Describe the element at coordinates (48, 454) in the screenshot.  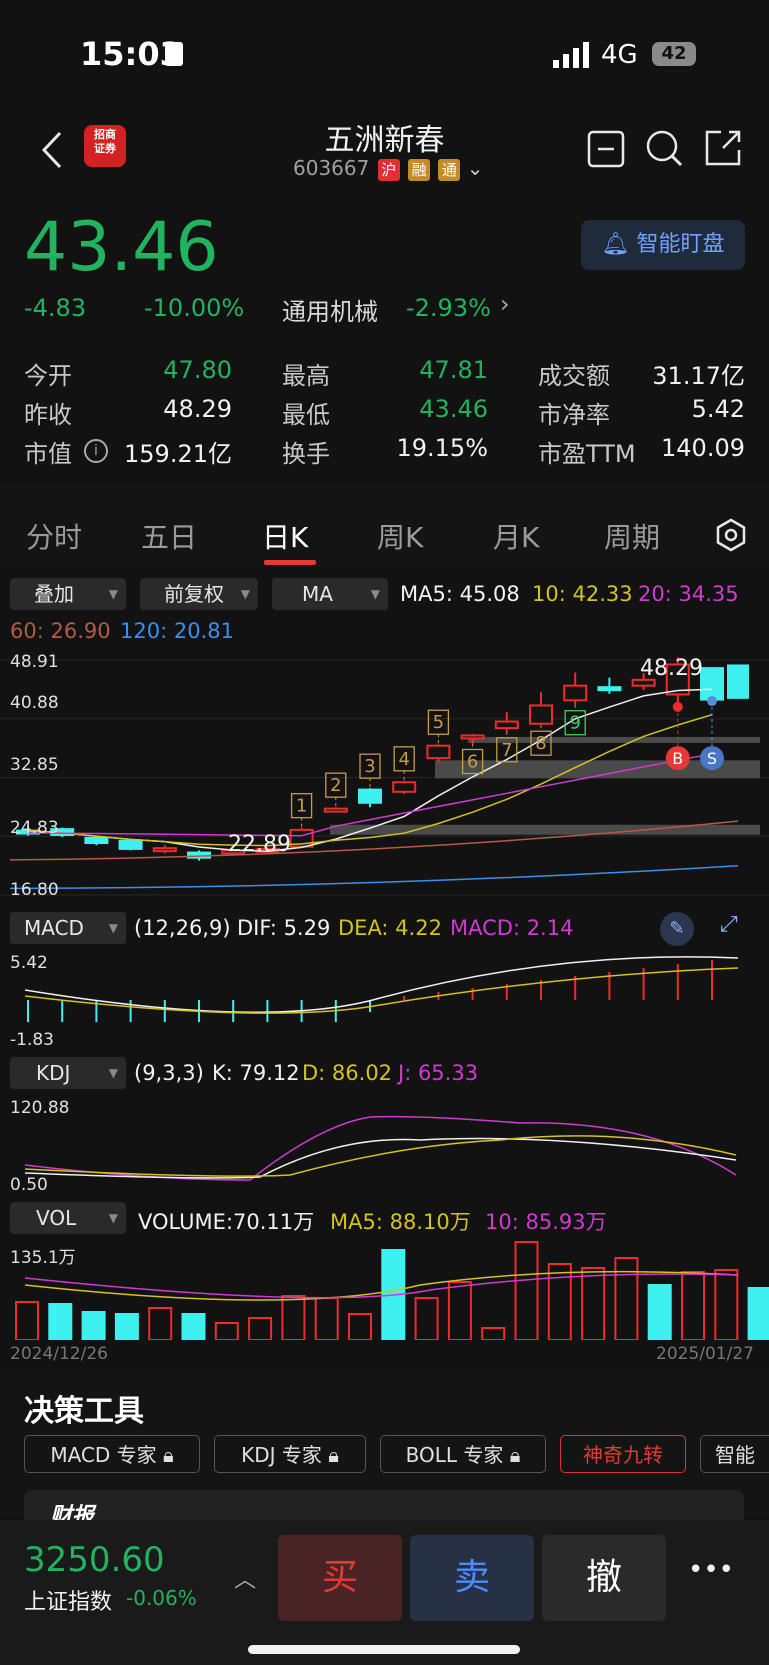
I see `stat-label: 市值` at that location.